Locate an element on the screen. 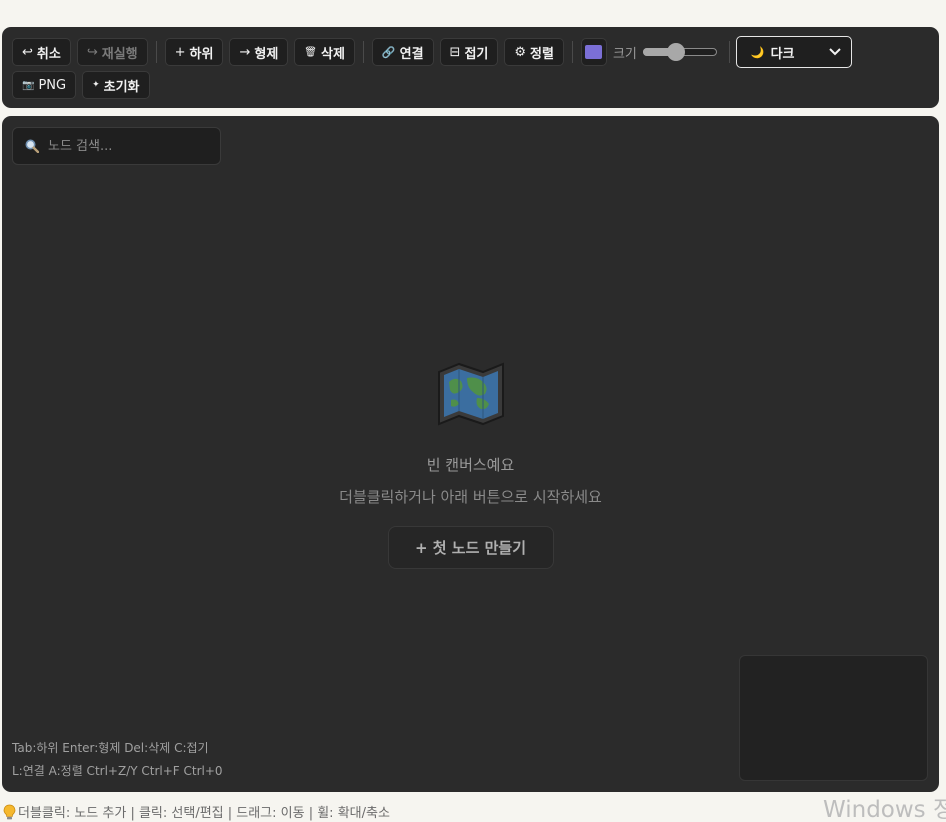 This screenshot has width=946, height=822. color-swatch is located at coordinates (594, 52).